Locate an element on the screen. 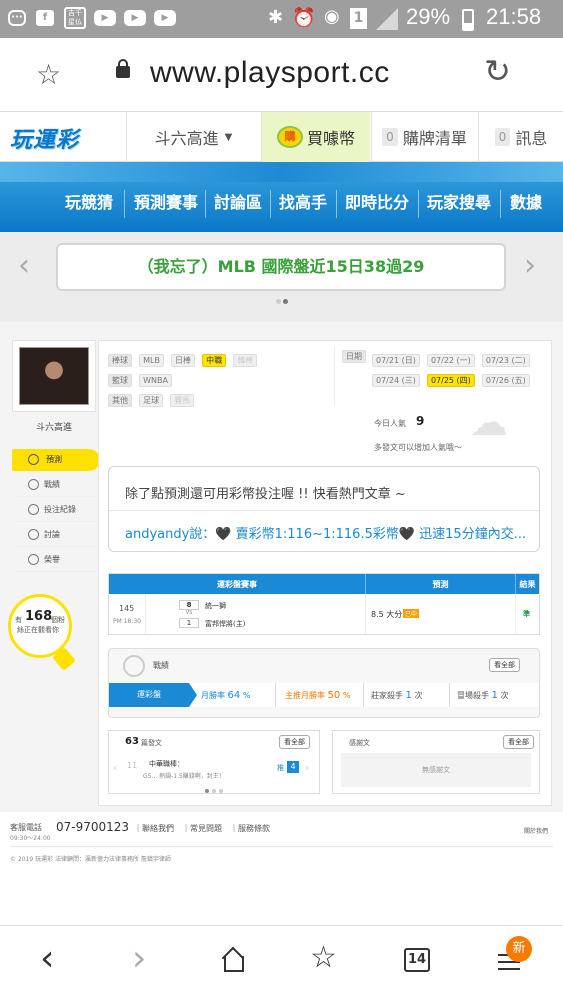 The width and height of the screenshot is (563, 1000). record-icon is located at coordinates (134, 666).